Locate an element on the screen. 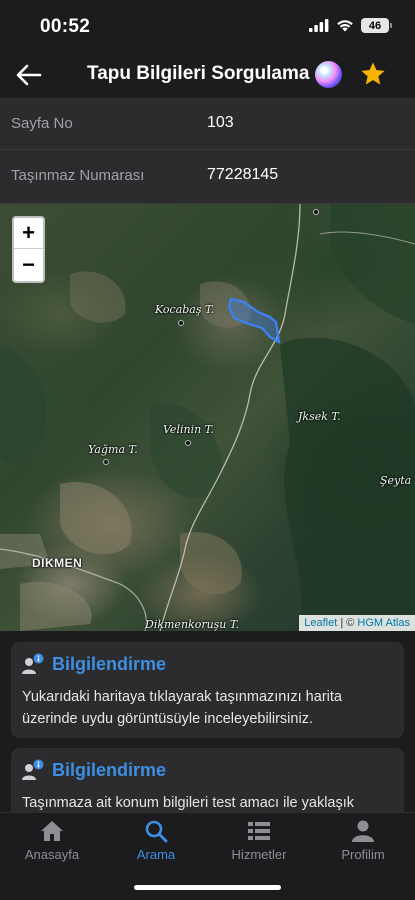 This screenshot has height=900, width=415. map-label: Jksek T. is located at coordinates (319, 416).